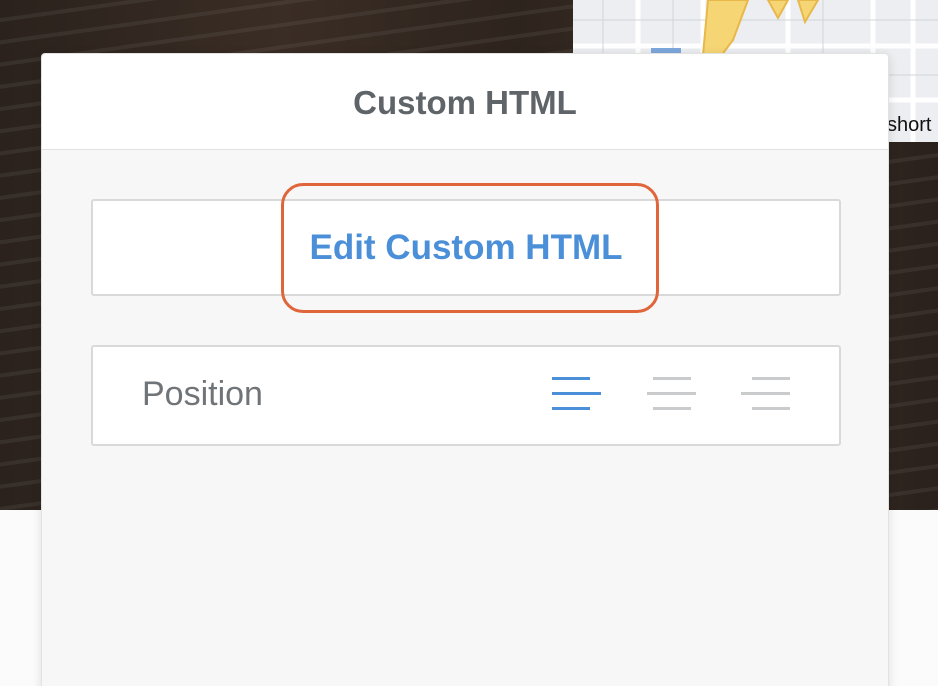  I want to click on align-left-icon, so click(576, 393).